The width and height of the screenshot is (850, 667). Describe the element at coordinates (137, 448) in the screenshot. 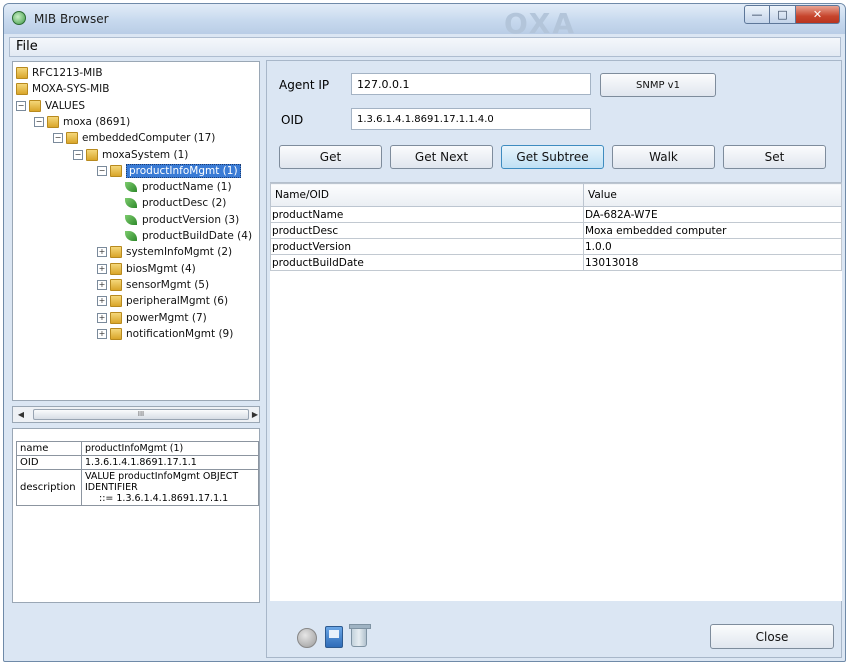

I see `properties-row-name: name productInfoMgmt (1)` at that location.